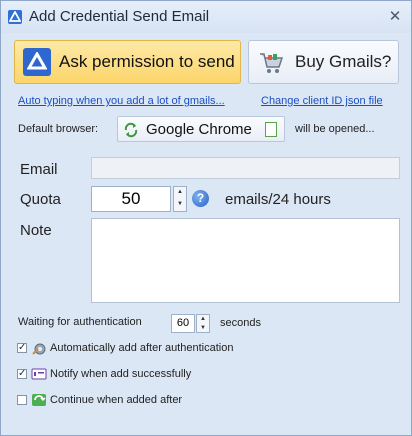 The width and height of the screenshot is (412, 436). I want to click on auto-add-label: Automatically add after authentication, so click(141, 348).